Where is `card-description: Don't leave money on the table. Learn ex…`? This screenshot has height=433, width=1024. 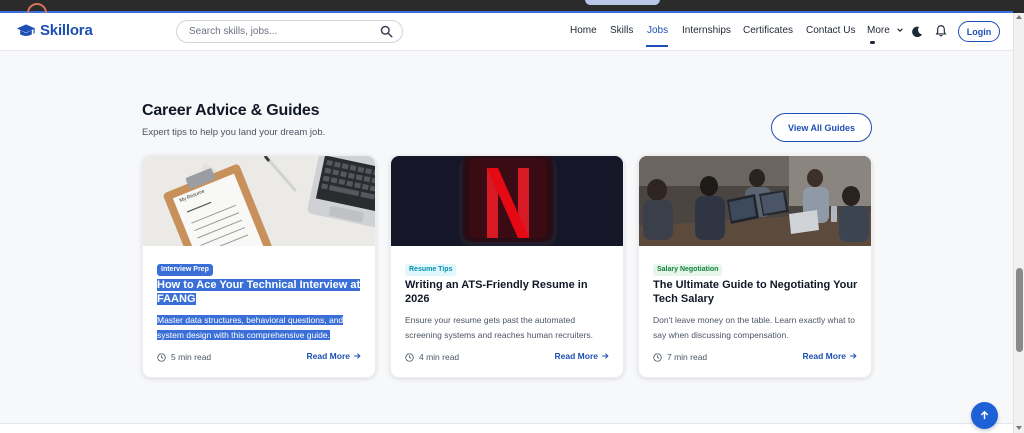
card-description: Don't leave money on the table. Learn ex… is located at coordinates (754, 327).